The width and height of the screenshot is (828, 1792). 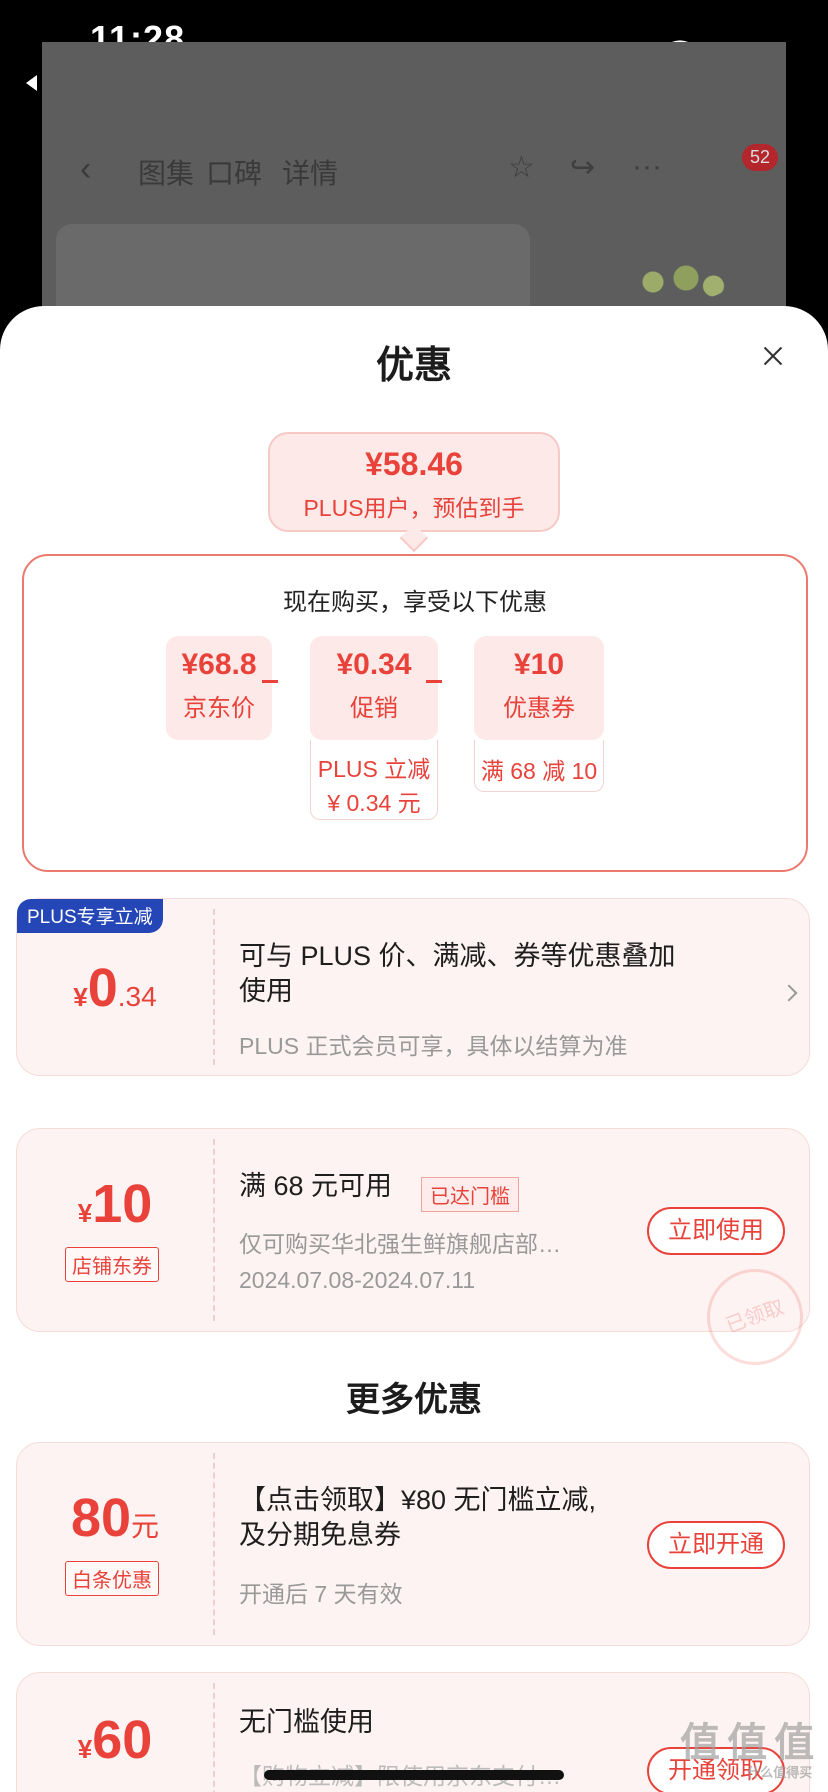 What do you see at coordinates (433, 1046) in the screenshot?
I see `plus-card-subtitle: PLUS 正式会员可享，具体以结算为准` at bounding box center [433, 1046].